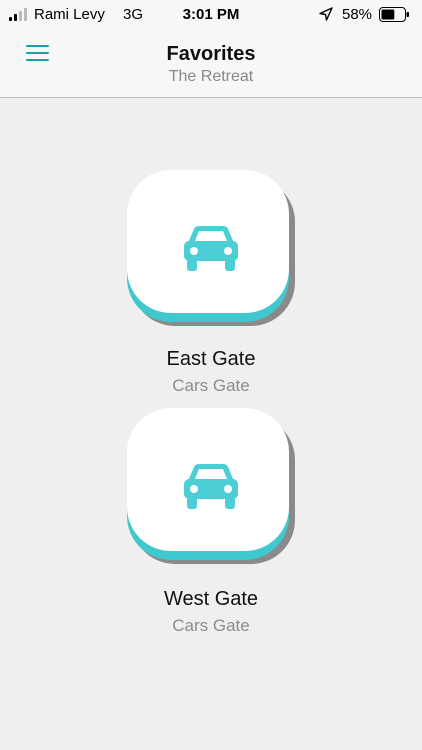 This screenshot has width=422, height=750. Describe the element at coordinates (211, 54) in the screenshot. I see `page-title: Favorites` at that location.